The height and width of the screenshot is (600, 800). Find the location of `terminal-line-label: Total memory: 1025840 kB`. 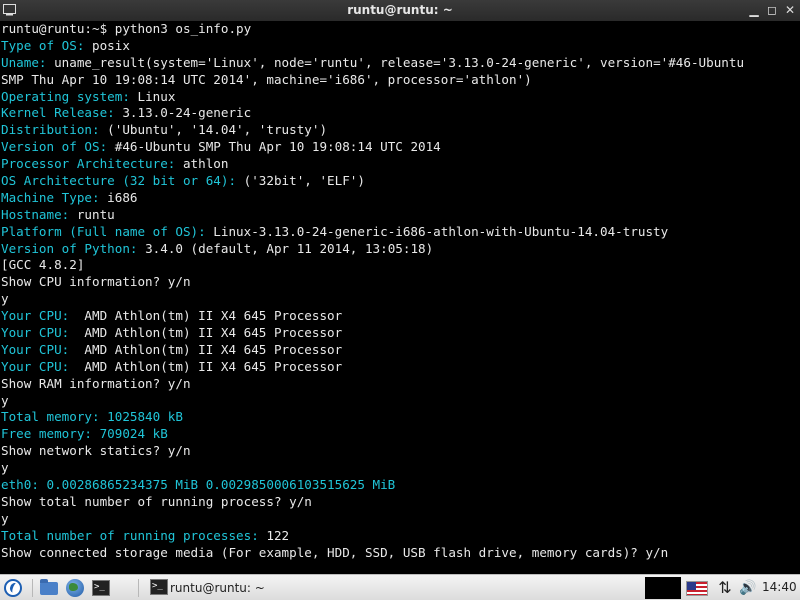

terminal-line-label: Total memory: 1025840 kB is located at coordinates (92, 417).